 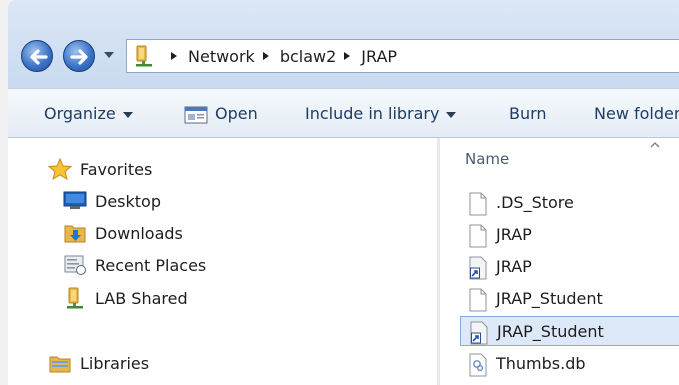 What do you see at coordinates (116, 169) in the screenshot?
I see `nav-favorites-label: Favorites` at bounding box center [116, 169].